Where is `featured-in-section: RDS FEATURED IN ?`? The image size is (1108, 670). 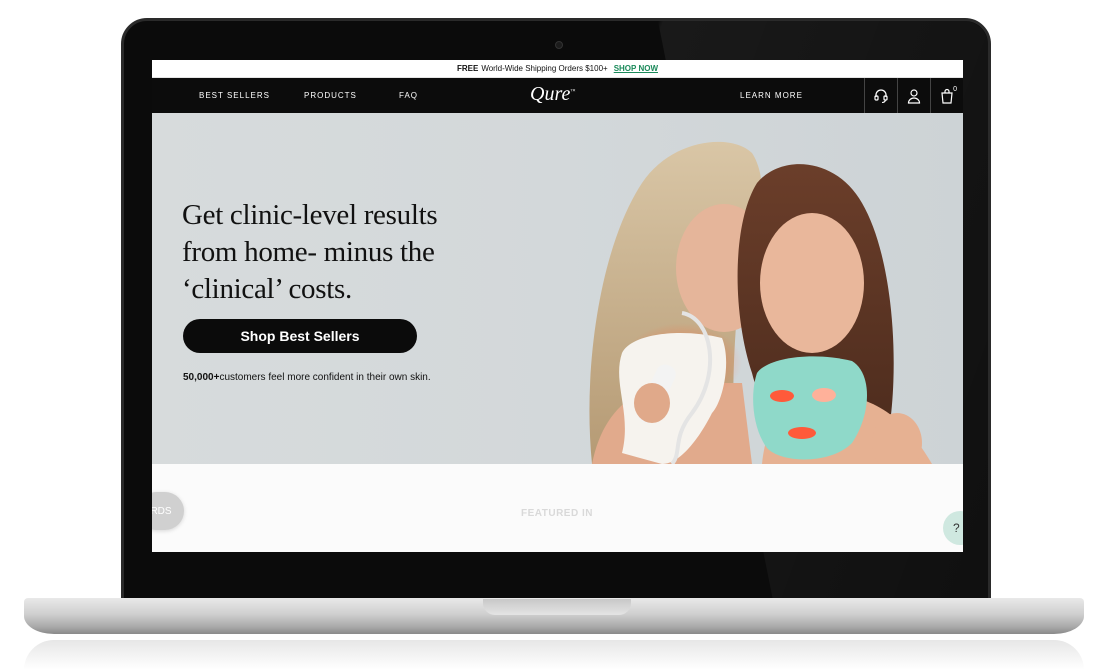 featured-in-section: RDS FEATURED IN ? is located at coordinates (557, 508).